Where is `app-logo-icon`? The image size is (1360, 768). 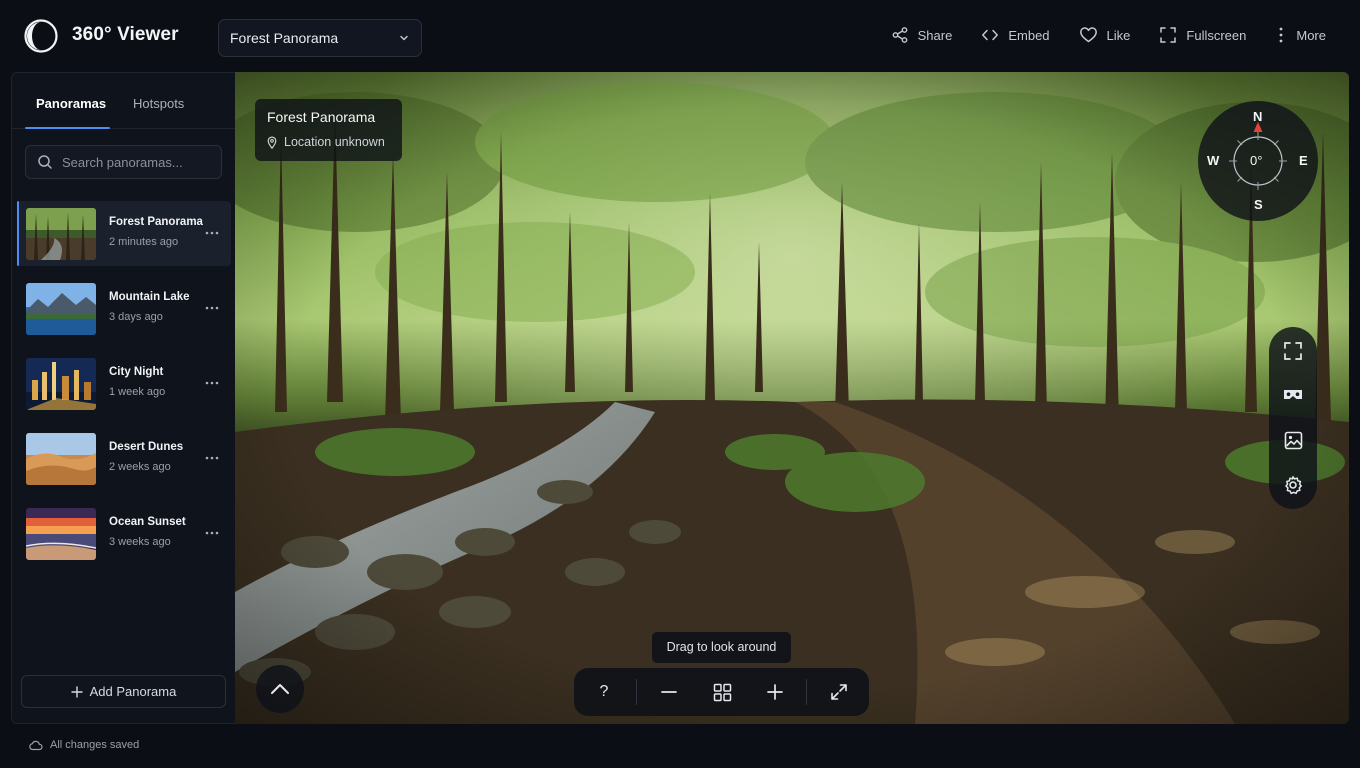
app-logo-icon is located at coordinates (41, 36).